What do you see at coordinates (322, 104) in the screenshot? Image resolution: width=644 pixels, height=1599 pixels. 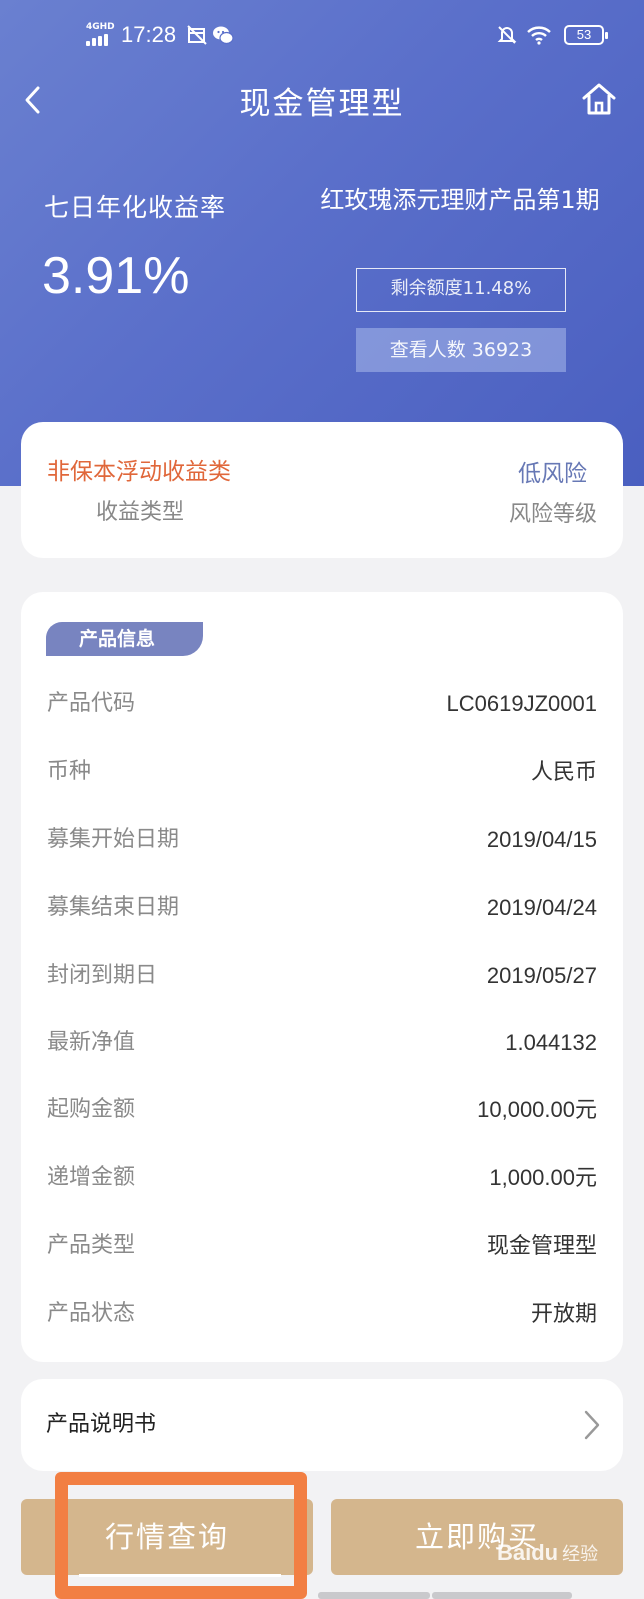 I see `page-title: 现金管理型` at bounding box center [322, 104].